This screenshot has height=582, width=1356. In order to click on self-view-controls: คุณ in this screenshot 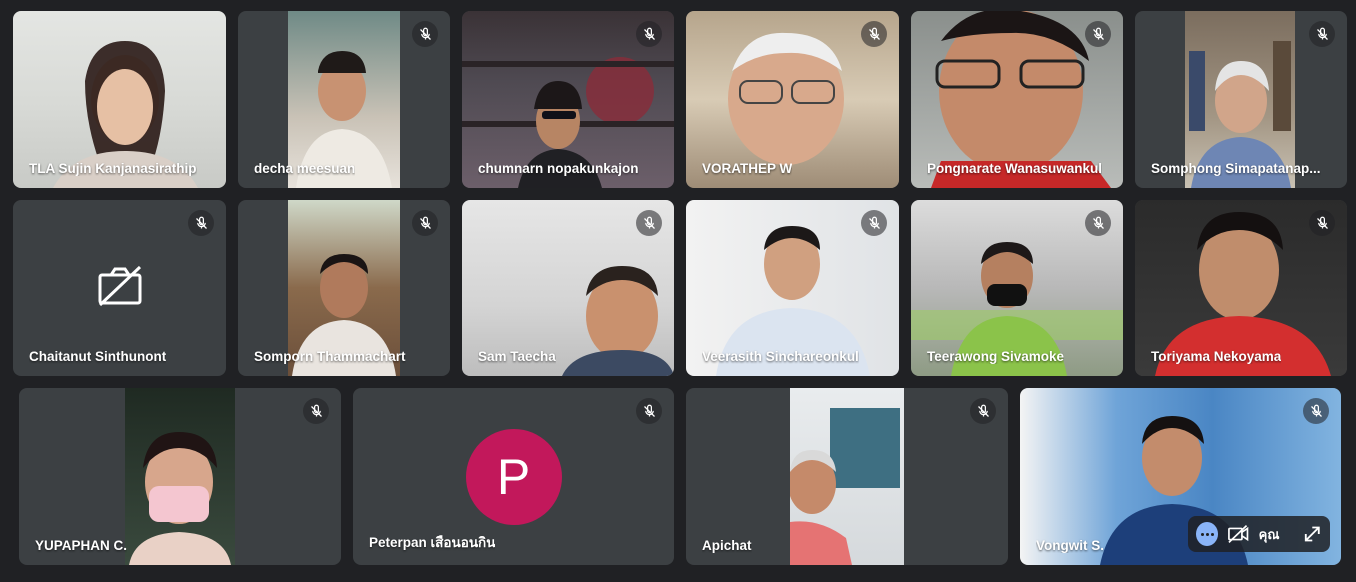, I will do `click(1259, 534)`.